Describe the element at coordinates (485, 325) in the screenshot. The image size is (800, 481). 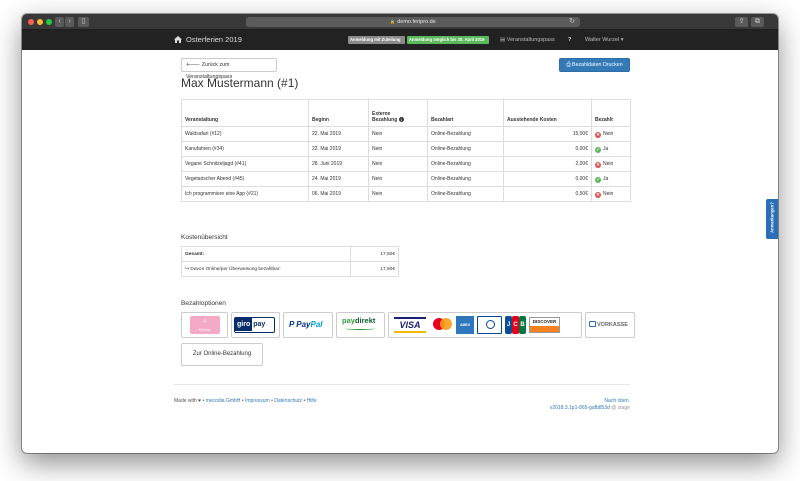
I see `credit-card-option: VISA AMEX J C B DISCOVER` at that location.